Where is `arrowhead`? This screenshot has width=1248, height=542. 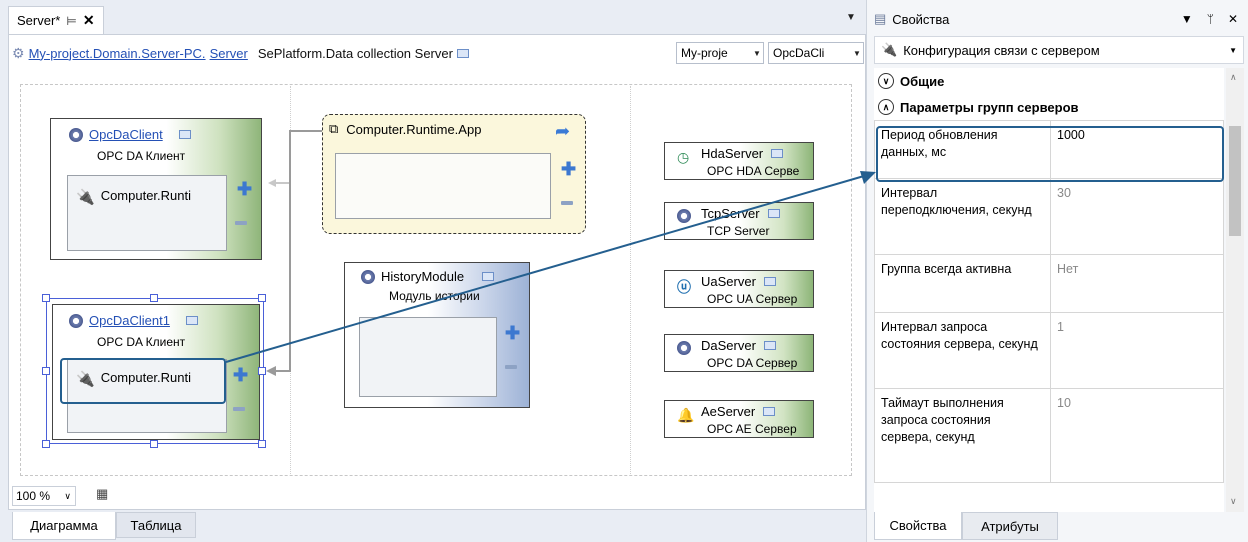
arrowhead is located at coordinates (868, 177).